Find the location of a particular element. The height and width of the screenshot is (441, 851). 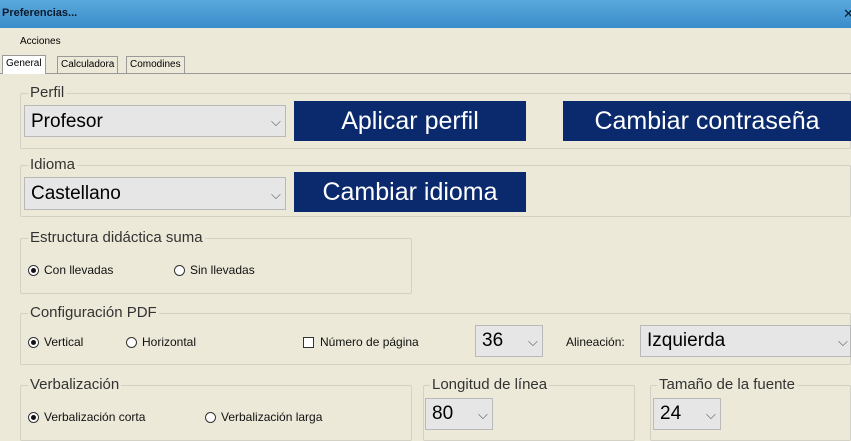

tab-comodines: Comodines is located at coordinates (155, 64).